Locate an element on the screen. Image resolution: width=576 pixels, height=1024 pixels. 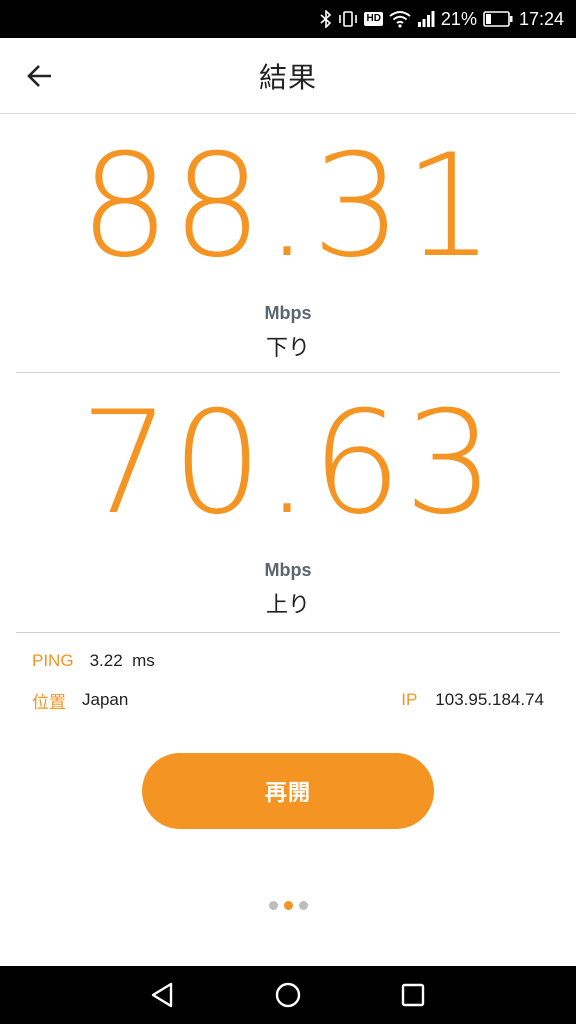
ip-value: 103.95.184.74 is located at coordinates (489, 699).